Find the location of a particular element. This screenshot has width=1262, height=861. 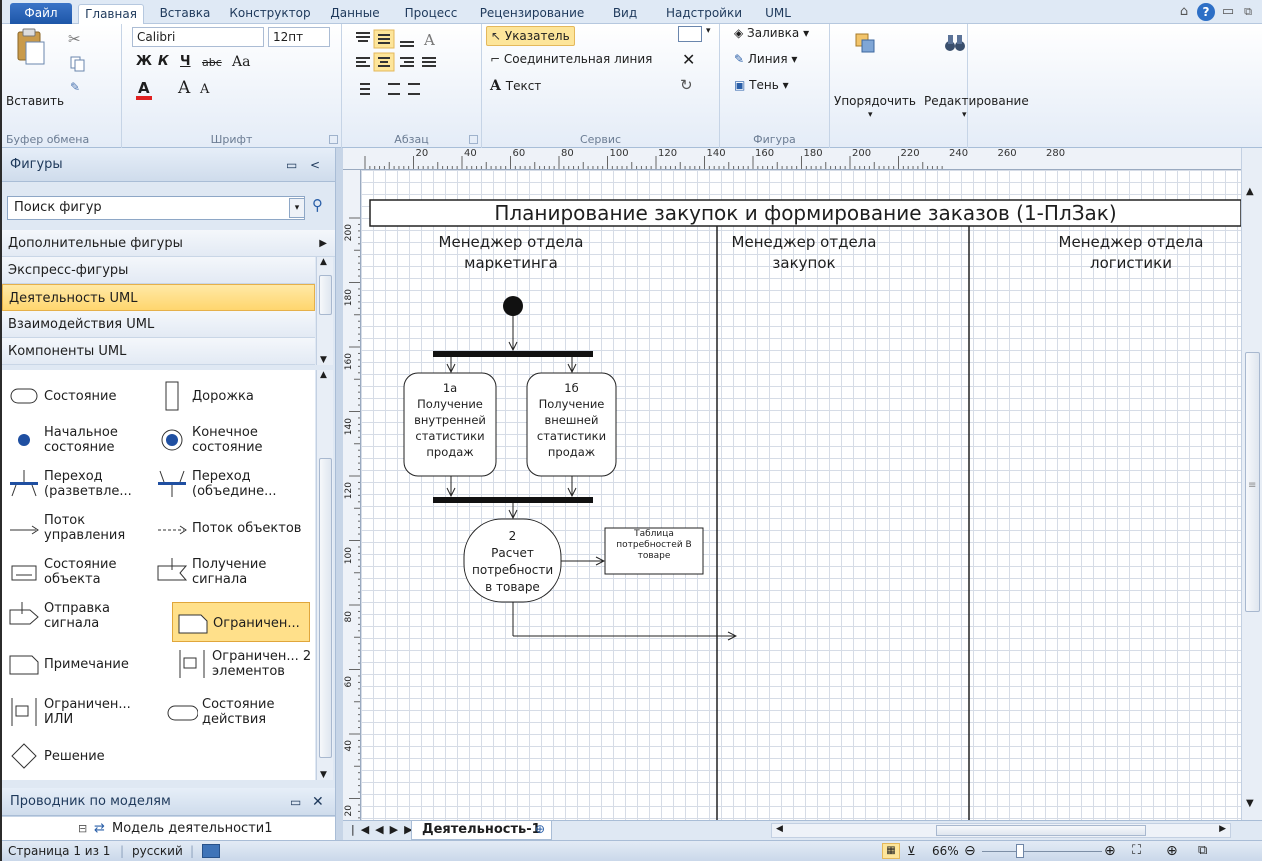

find-binoculars-icon is located at coordinates (955, 43).